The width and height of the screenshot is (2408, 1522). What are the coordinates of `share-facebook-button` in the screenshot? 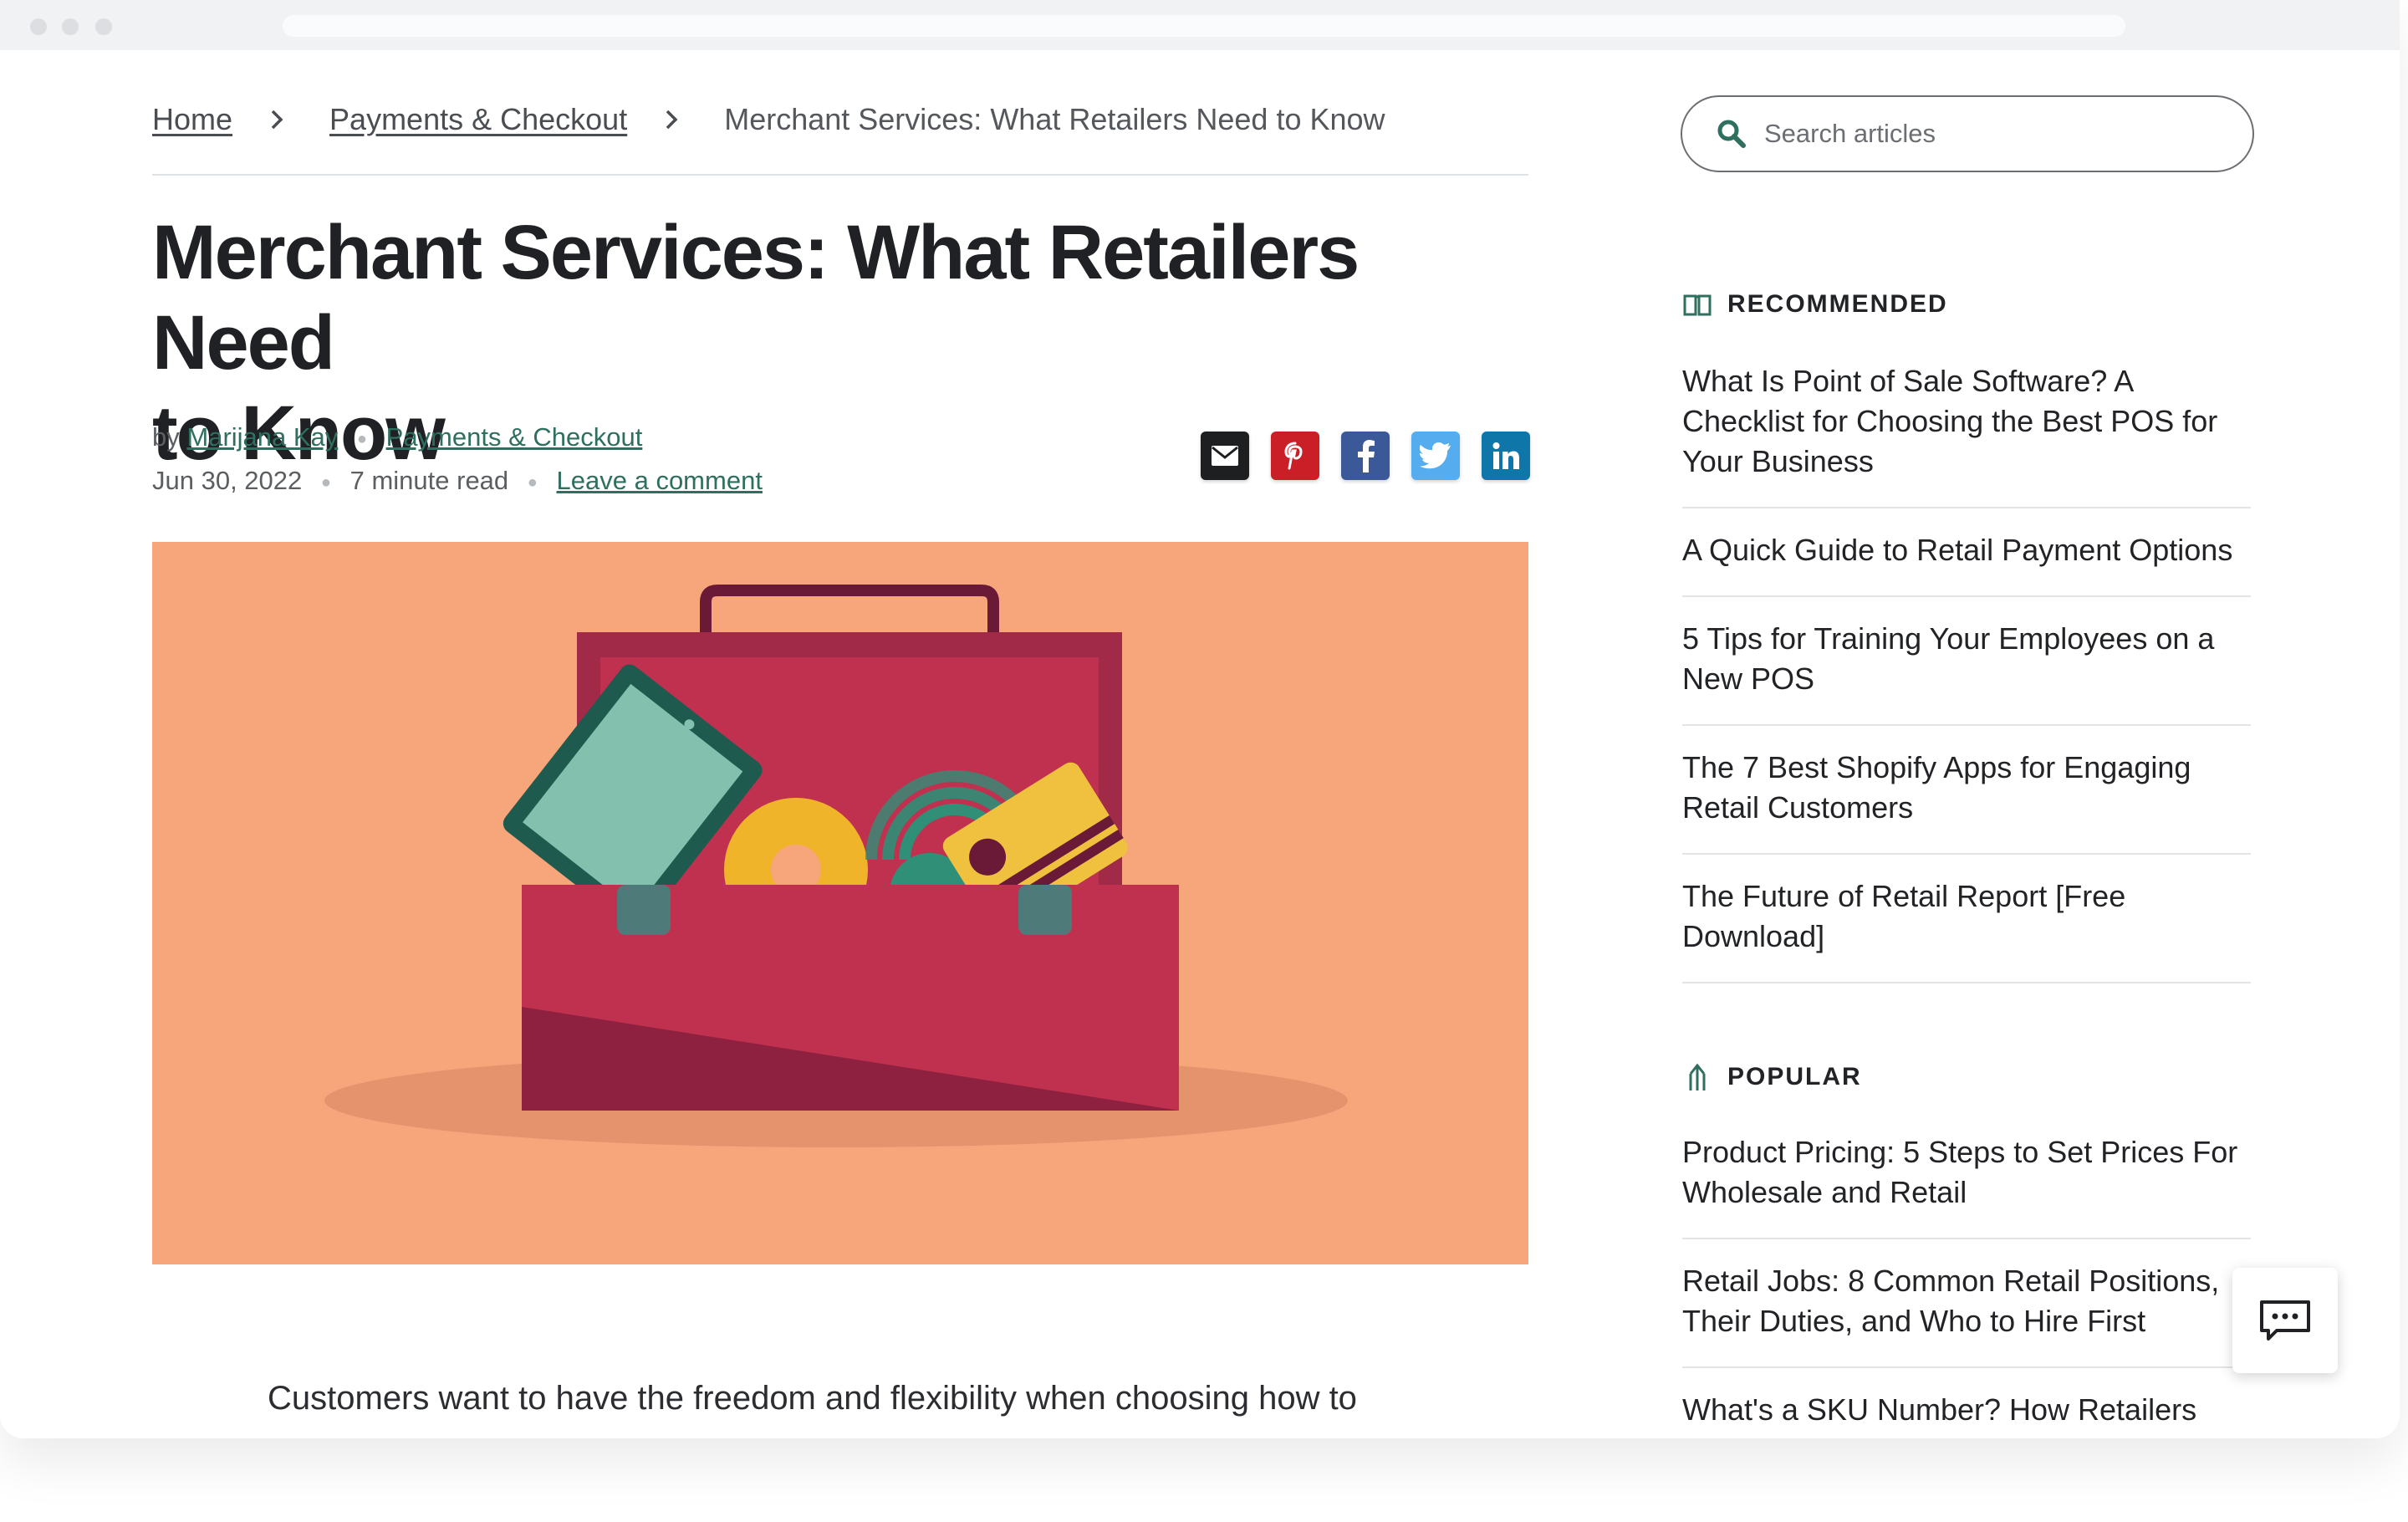 It's located at (1366, 456).